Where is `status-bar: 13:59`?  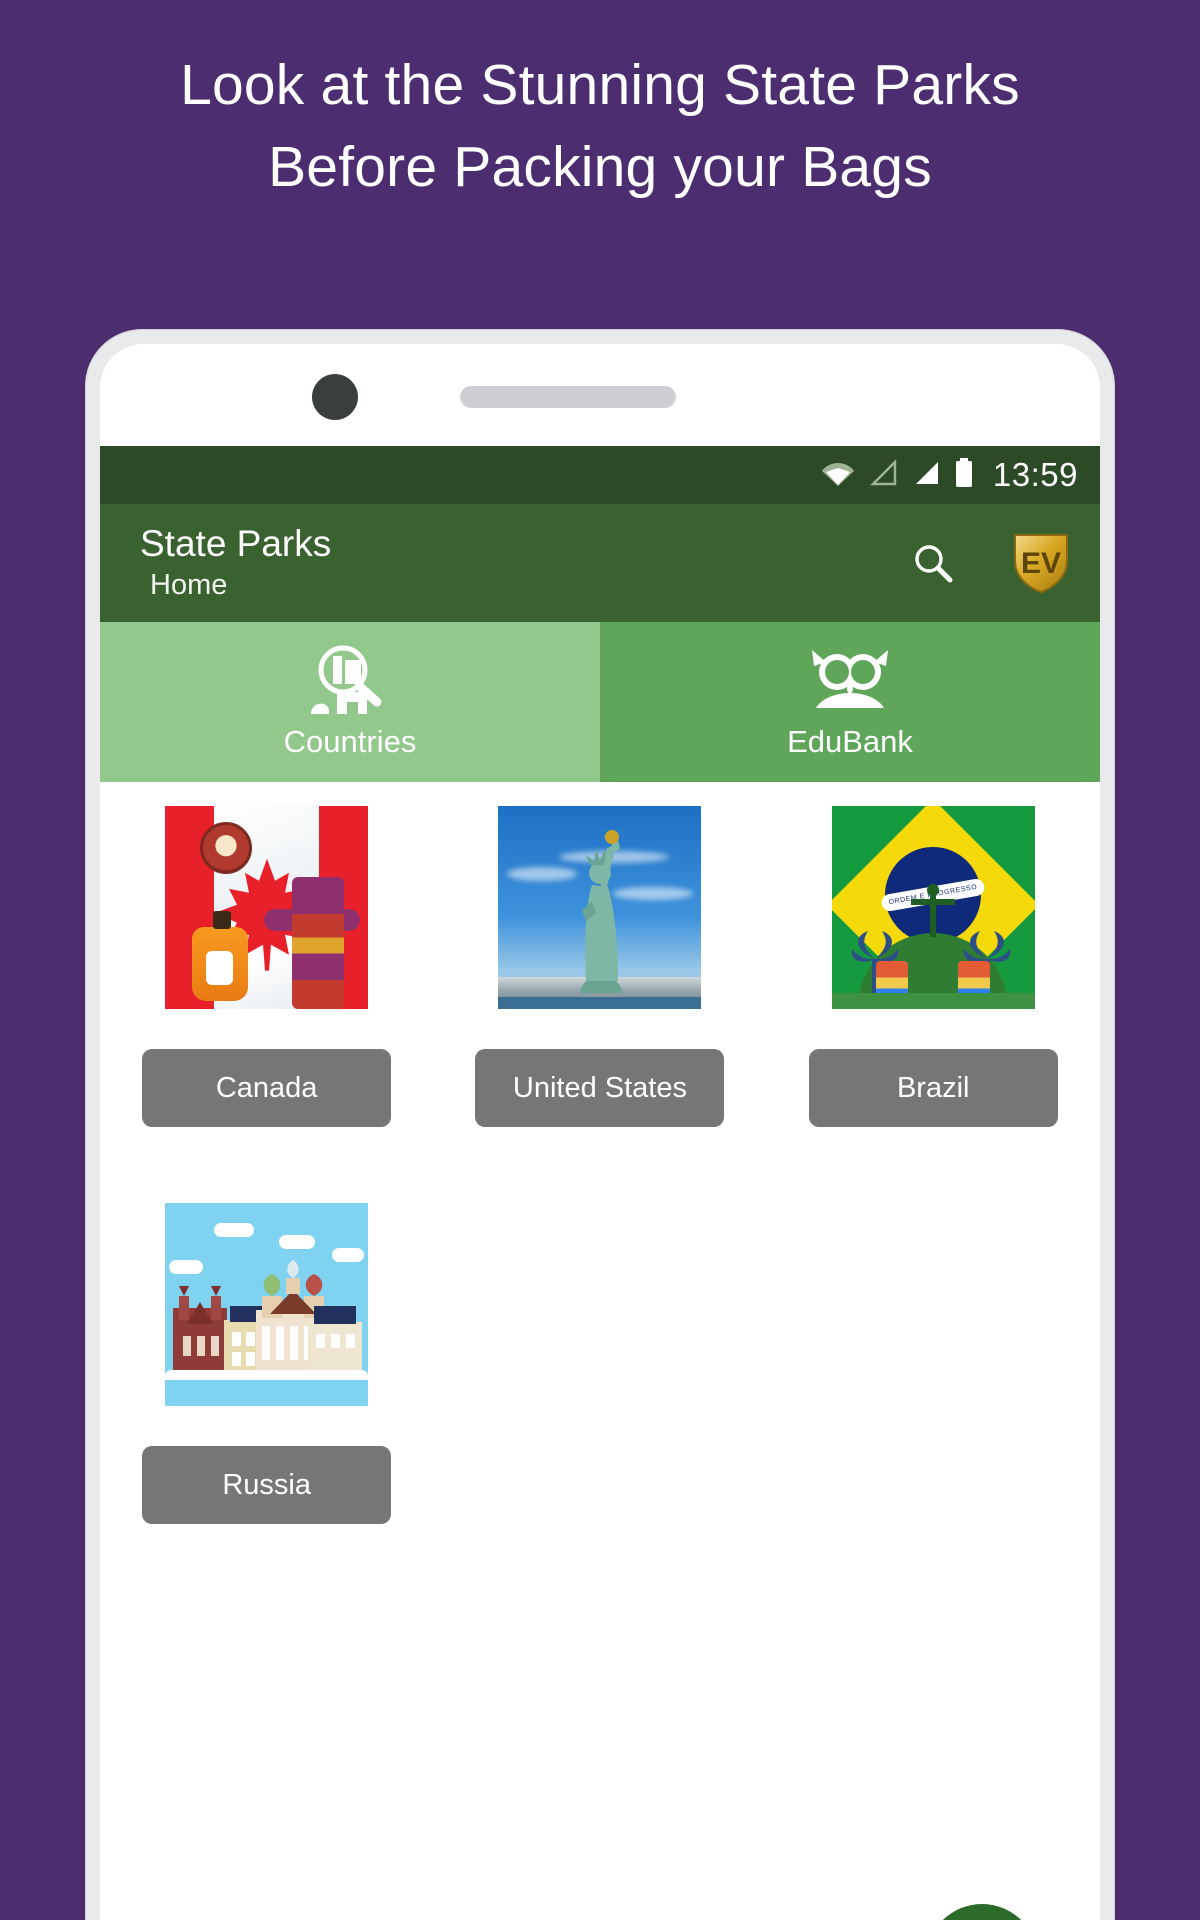
status-bar: 13:59 is located at coordinates (600, 475).